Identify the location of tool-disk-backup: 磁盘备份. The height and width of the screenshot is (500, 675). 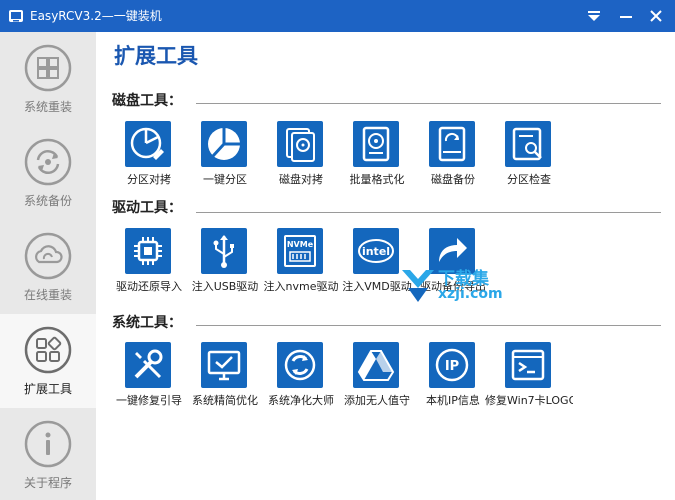
(453, 157).